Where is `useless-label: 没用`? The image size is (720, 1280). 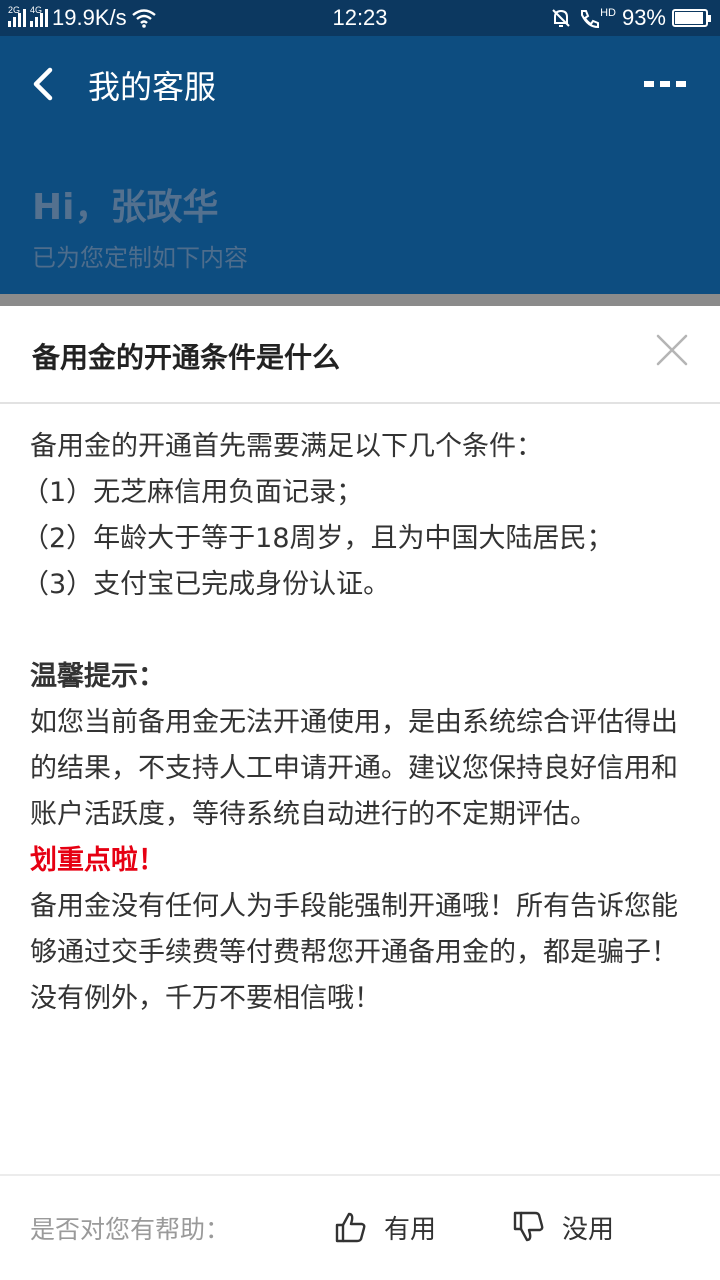 useless-label: 没用 is located at coordinates (588, 1229).